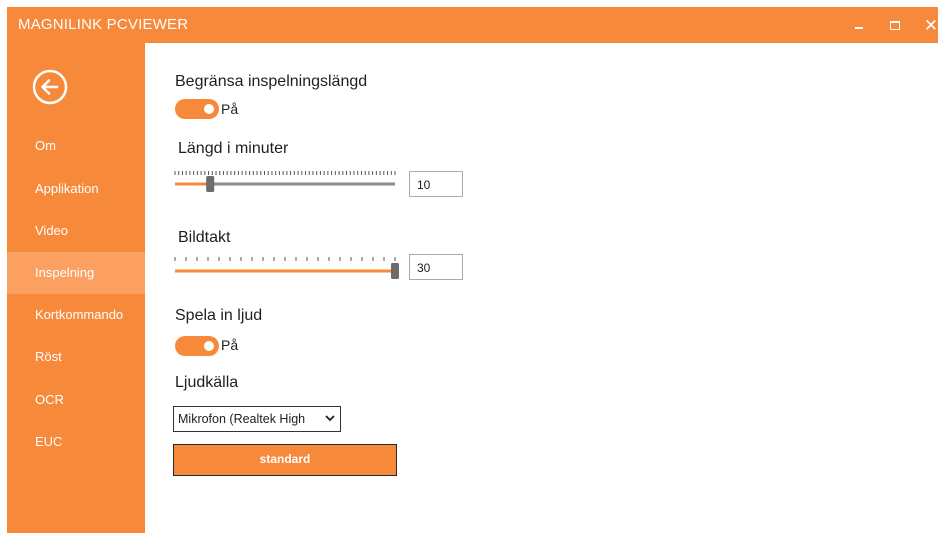 Image resolution: width=938 pixels, height=533 pixels. I want to click on app-title: MAGNILINK PCVIEWER, so click(103, 24).